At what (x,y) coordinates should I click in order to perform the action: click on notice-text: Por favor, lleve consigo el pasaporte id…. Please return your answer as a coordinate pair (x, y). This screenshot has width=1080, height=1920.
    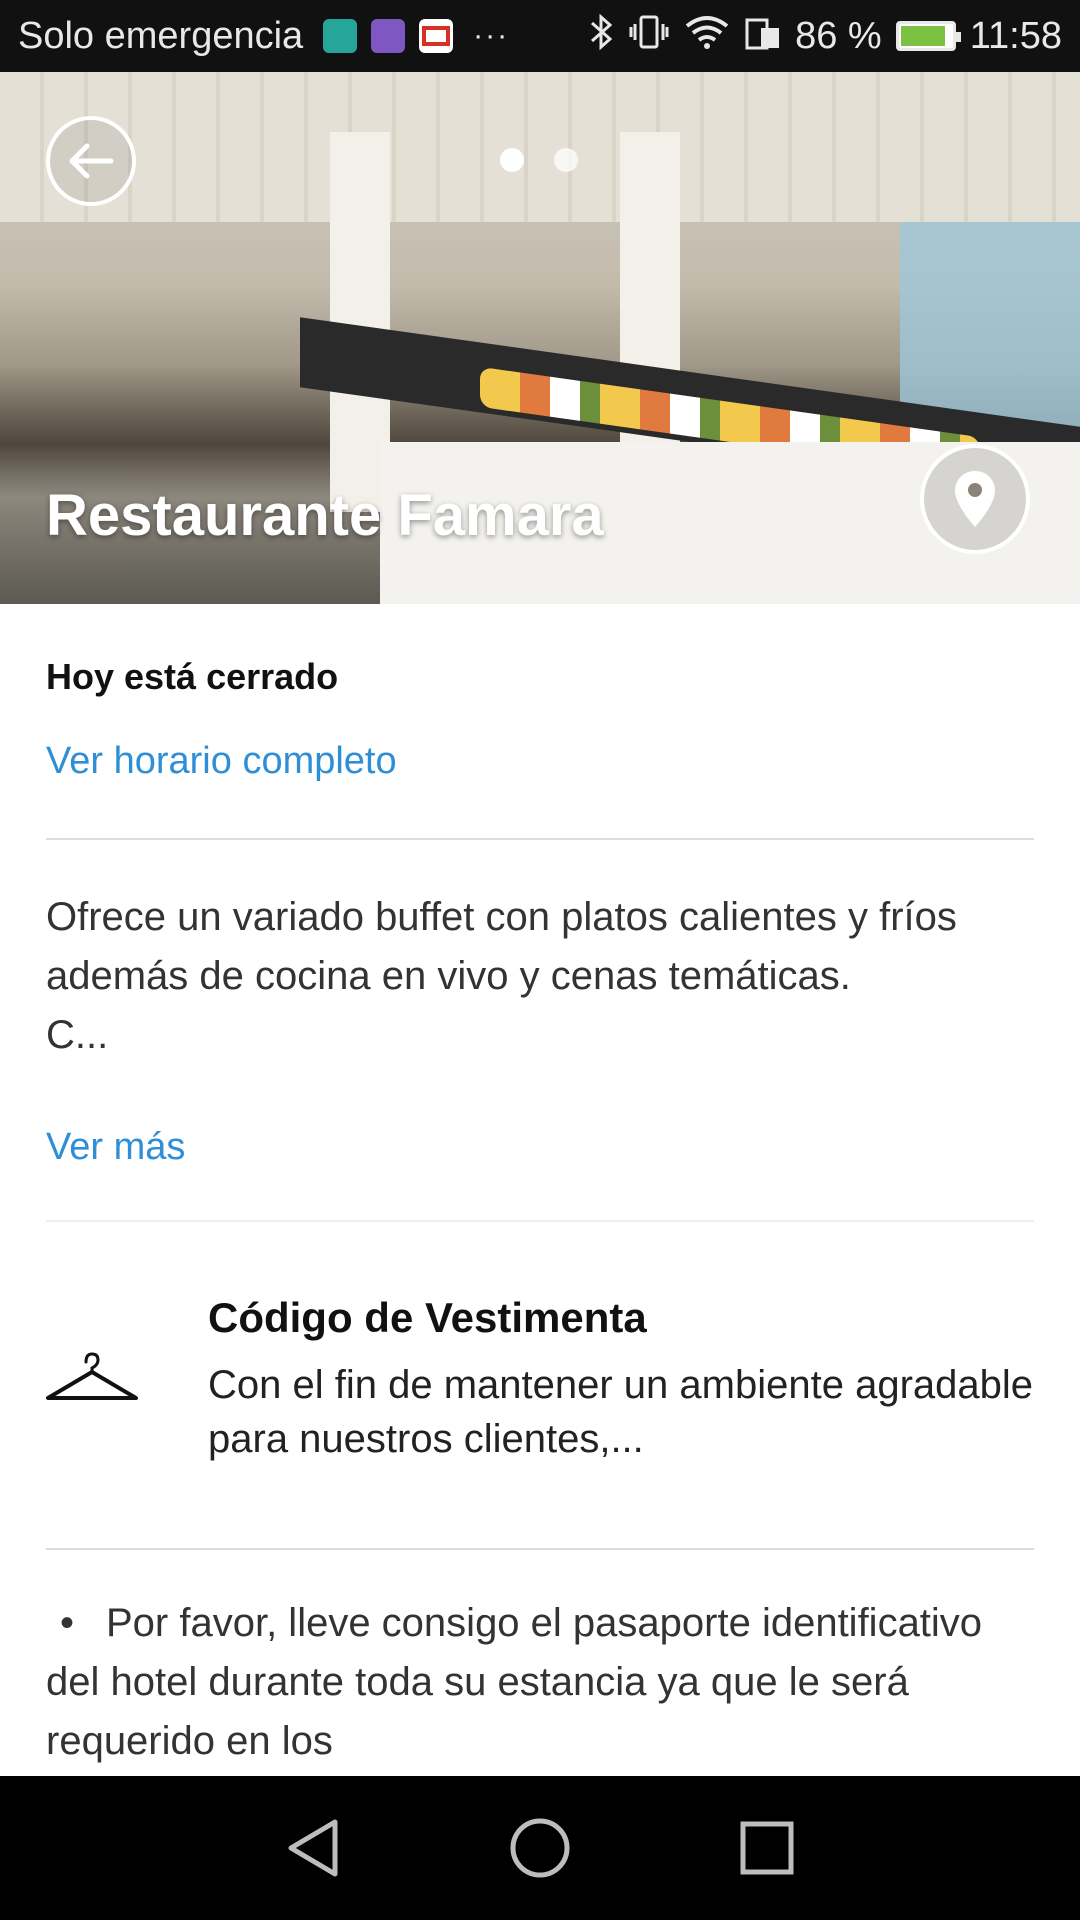
    Looking at the image, I should click on (514, 1682).